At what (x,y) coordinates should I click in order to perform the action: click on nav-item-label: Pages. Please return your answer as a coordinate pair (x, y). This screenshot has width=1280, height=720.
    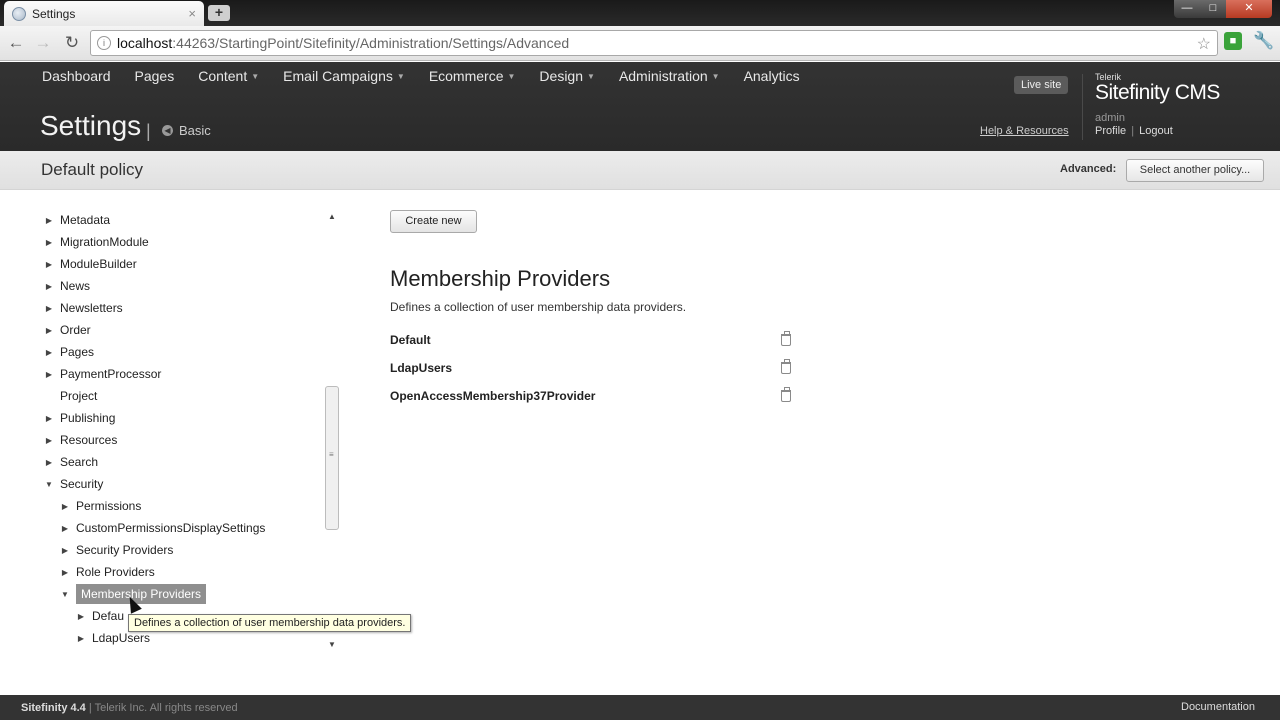
    Looking at the image, I should click on (154, 76).